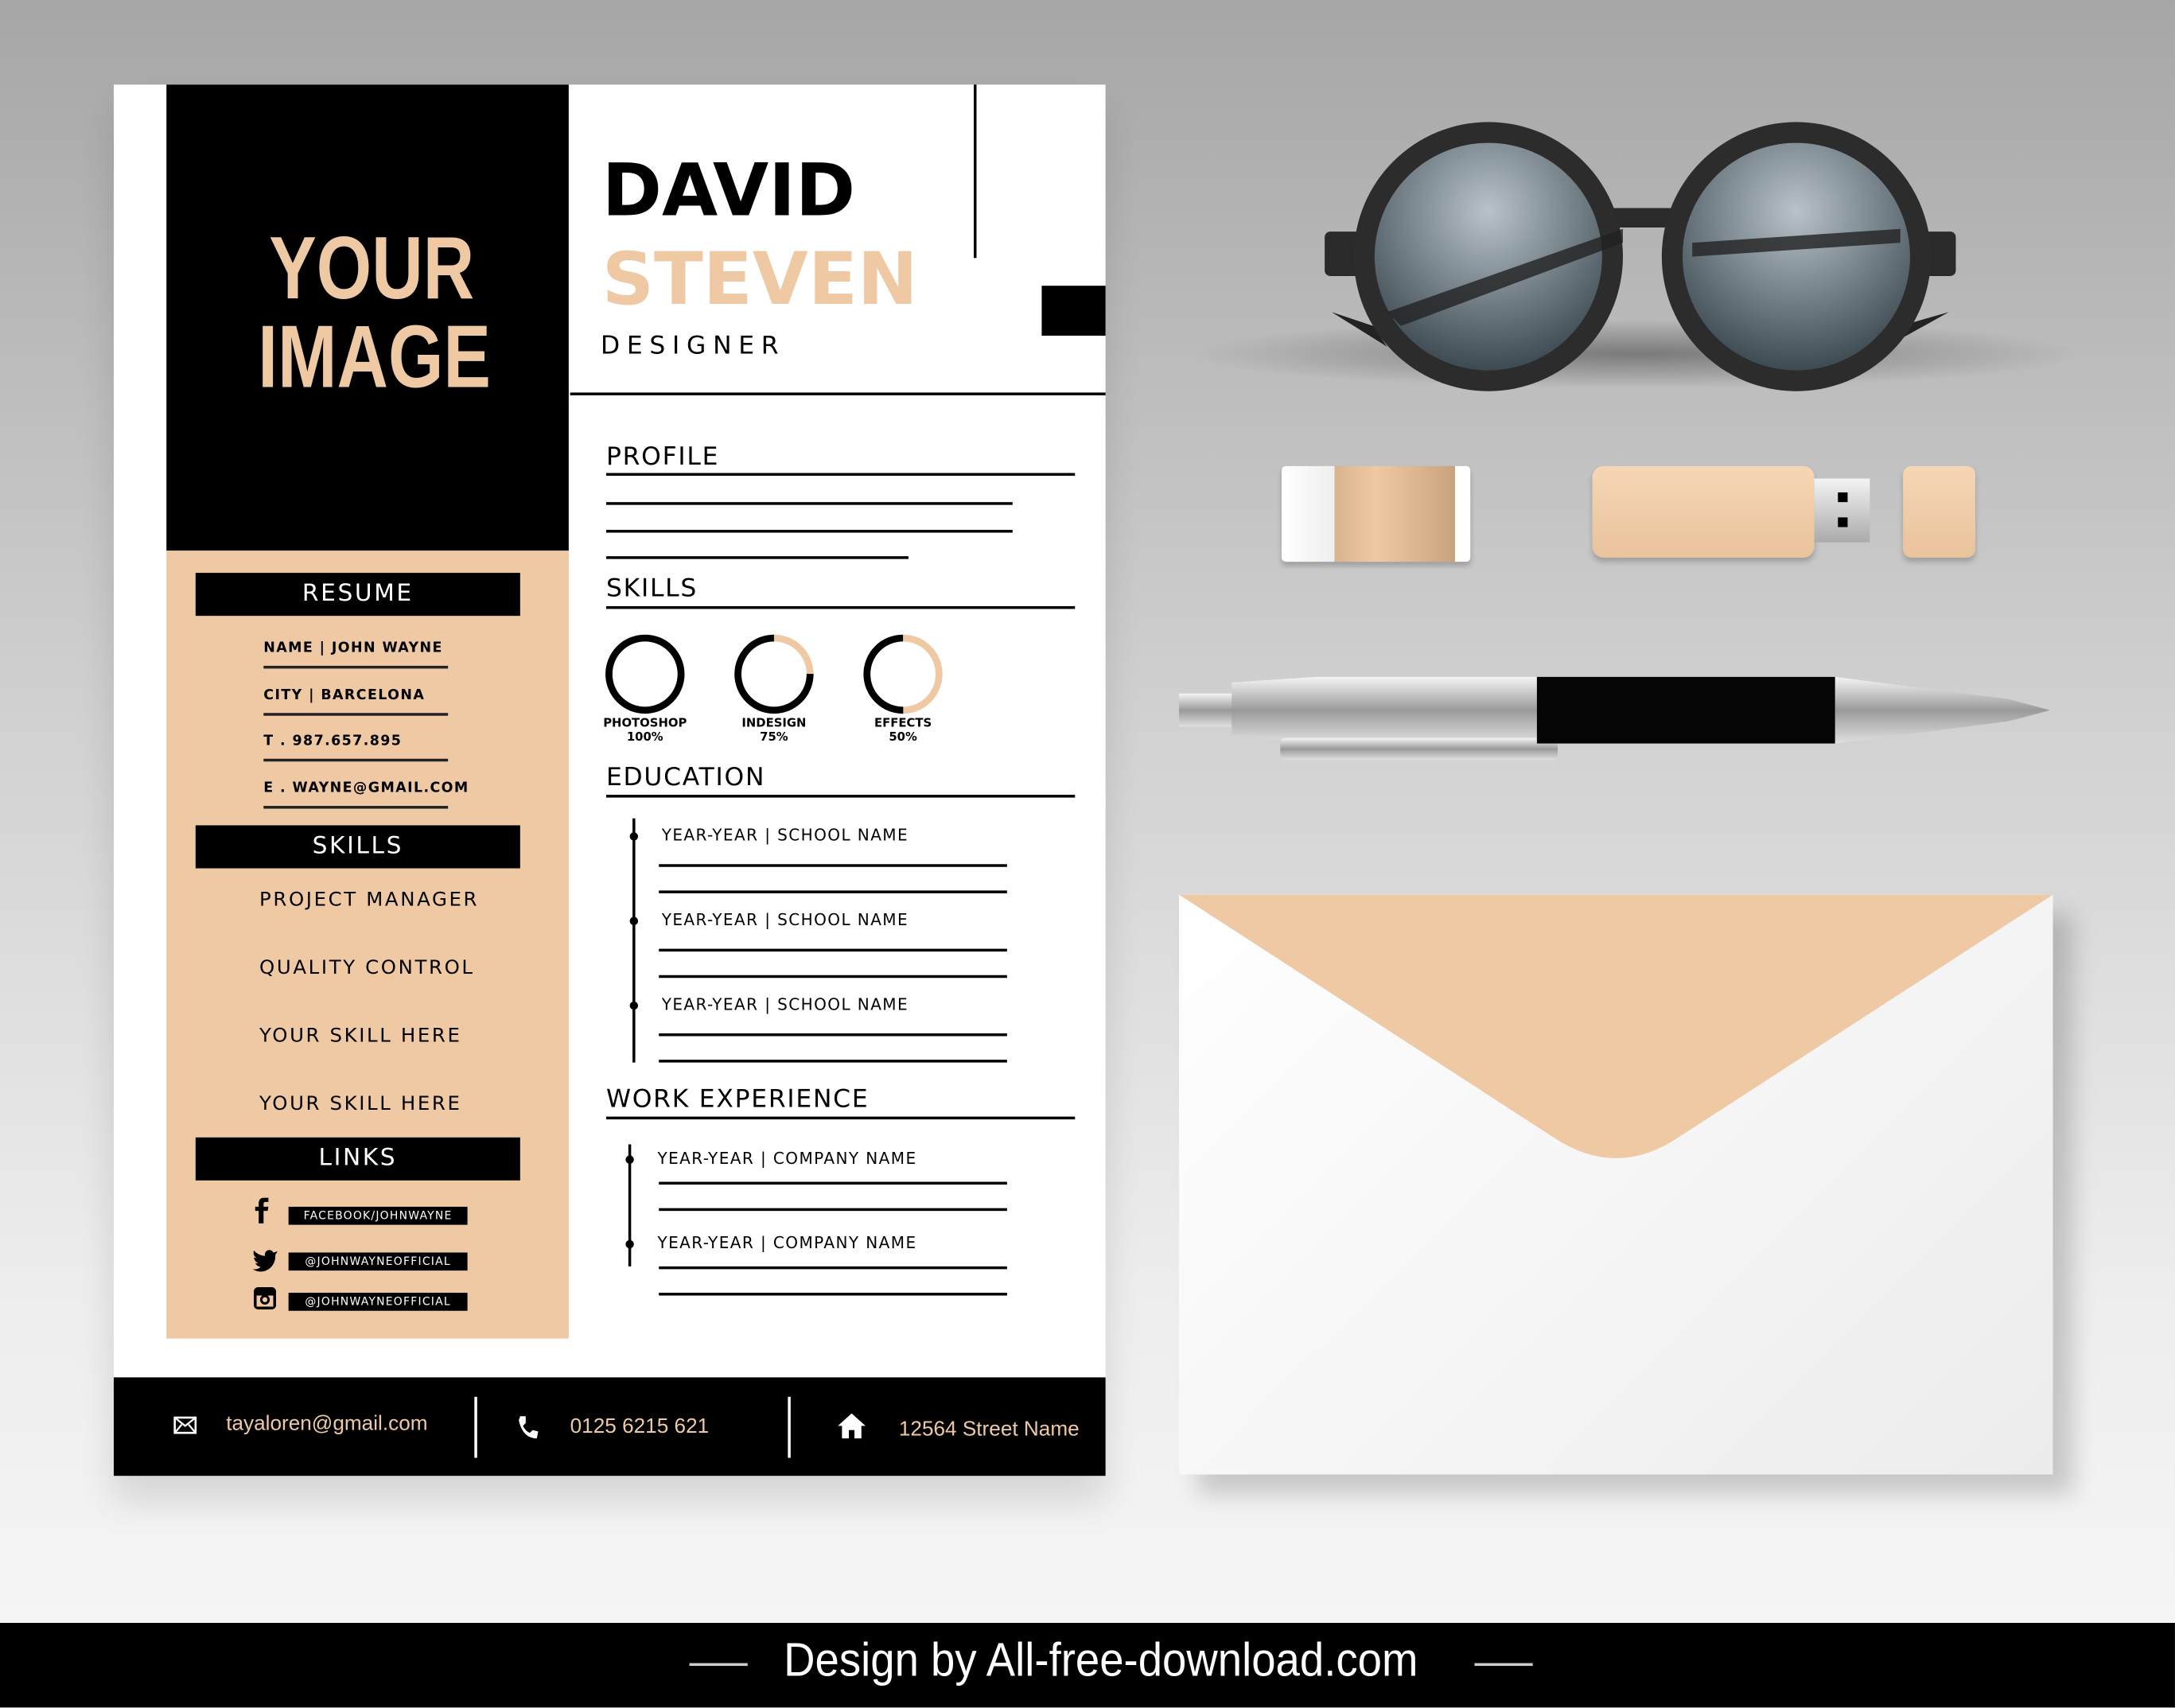  What do you see at coordinates (838, 393) in the screenshot?
I see `header-divider` at bounding box center [838, 393].